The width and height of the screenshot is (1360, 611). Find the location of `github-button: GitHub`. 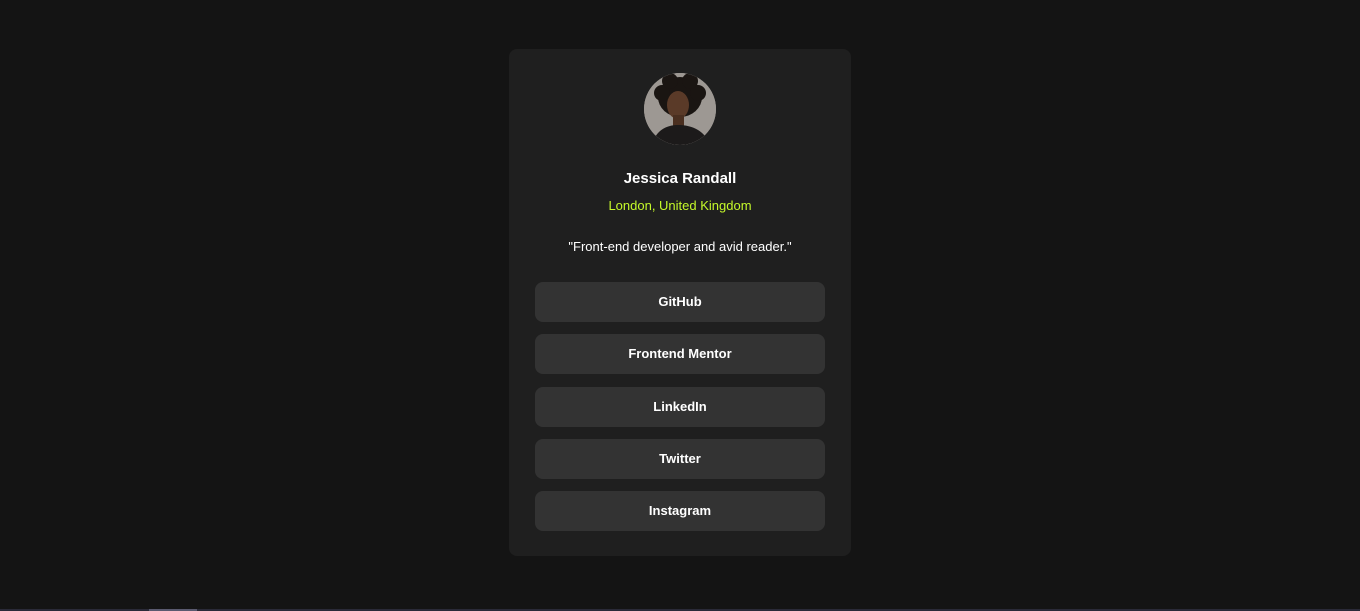

github-button: GitHub is located at coordinates (680, 302).